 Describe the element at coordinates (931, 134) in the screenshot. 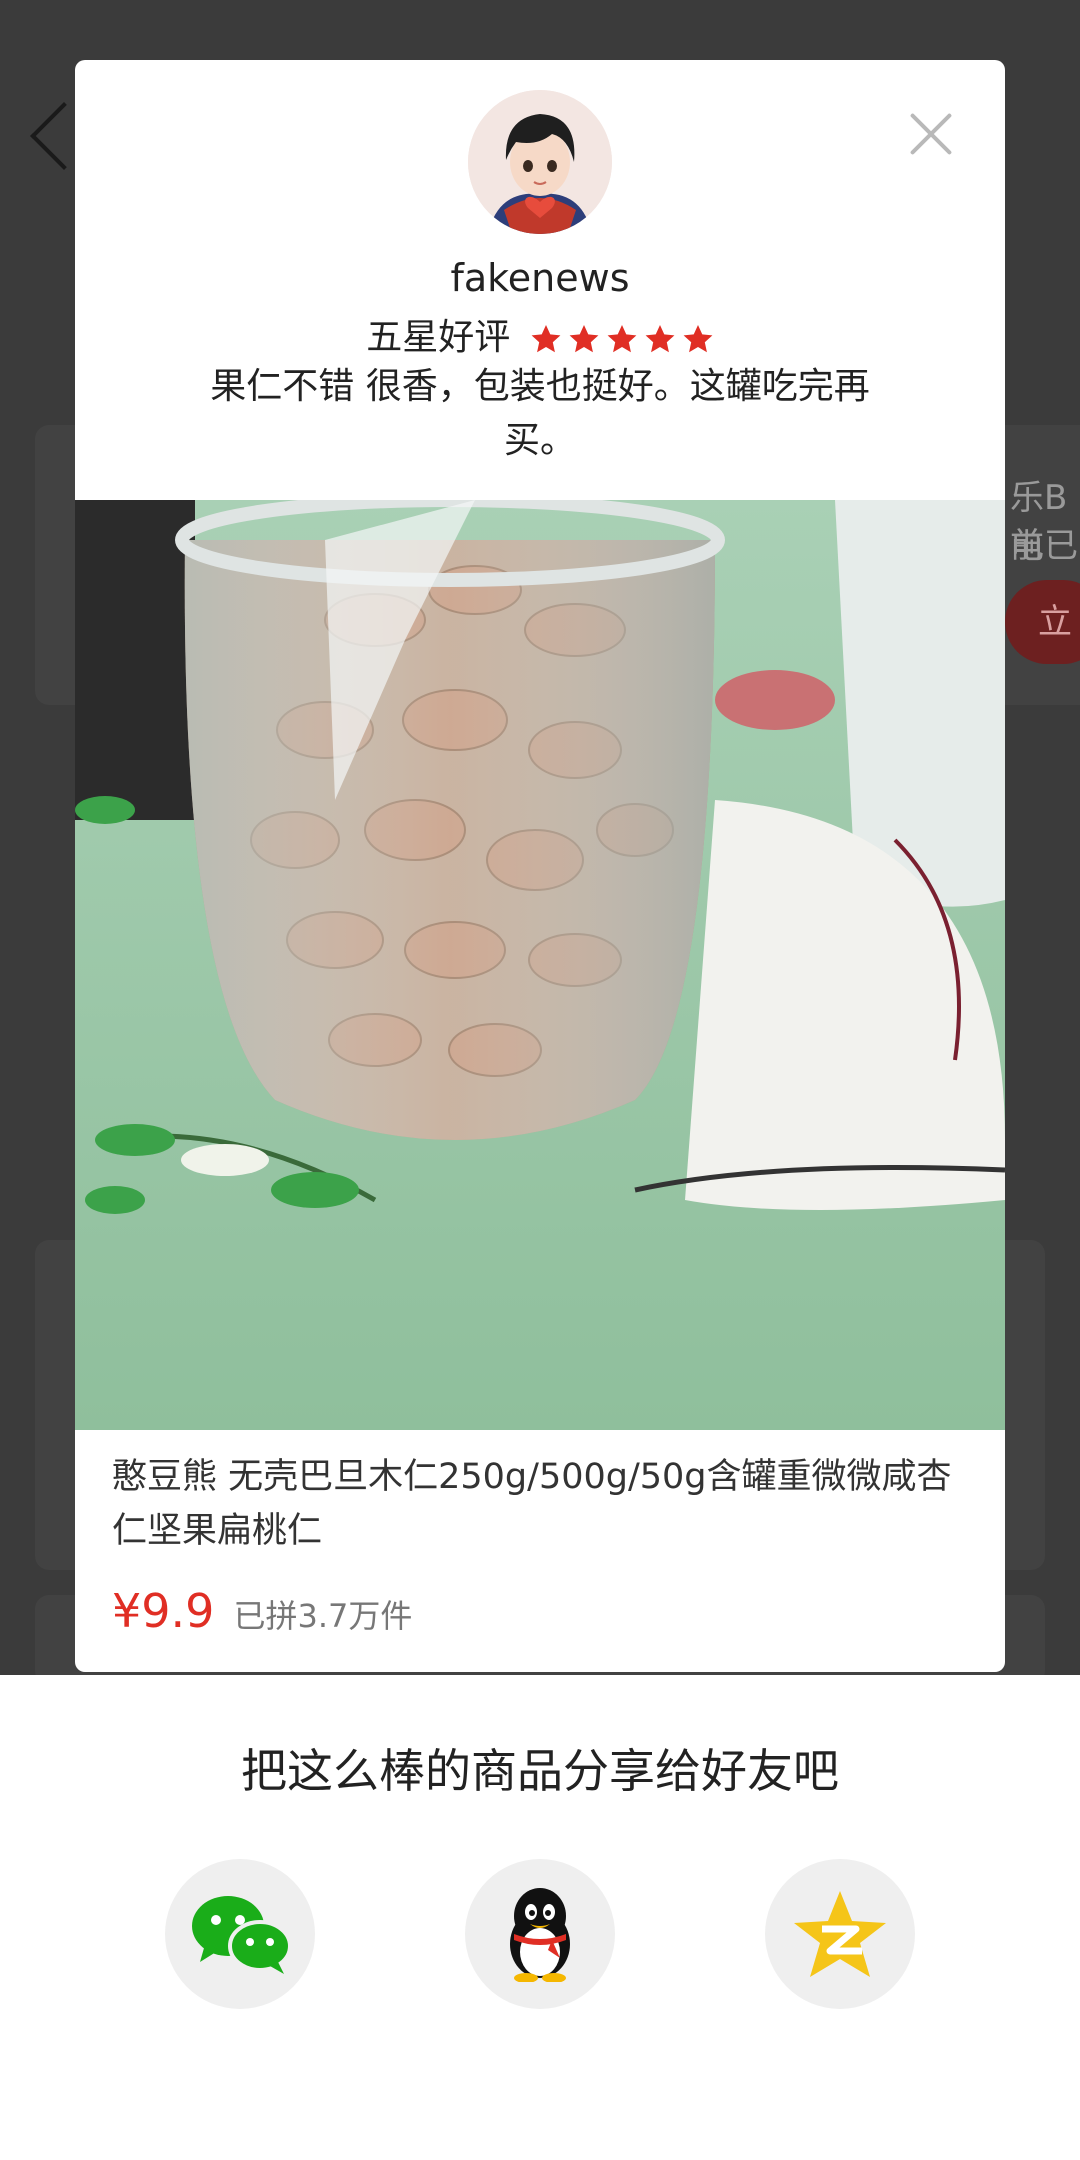

I see `close-icon` at that location.